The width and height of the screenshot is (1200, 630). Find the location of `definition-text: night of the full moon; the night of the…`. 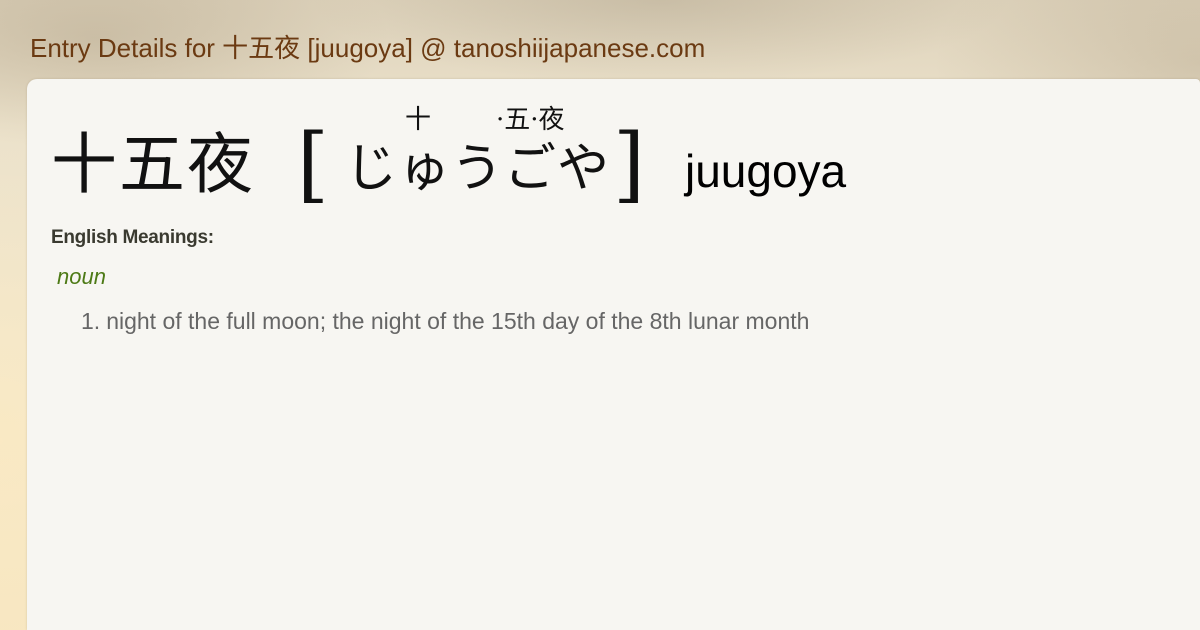

definition-text: night of the full moon; the night of the… is located at coordinates (458, 321).